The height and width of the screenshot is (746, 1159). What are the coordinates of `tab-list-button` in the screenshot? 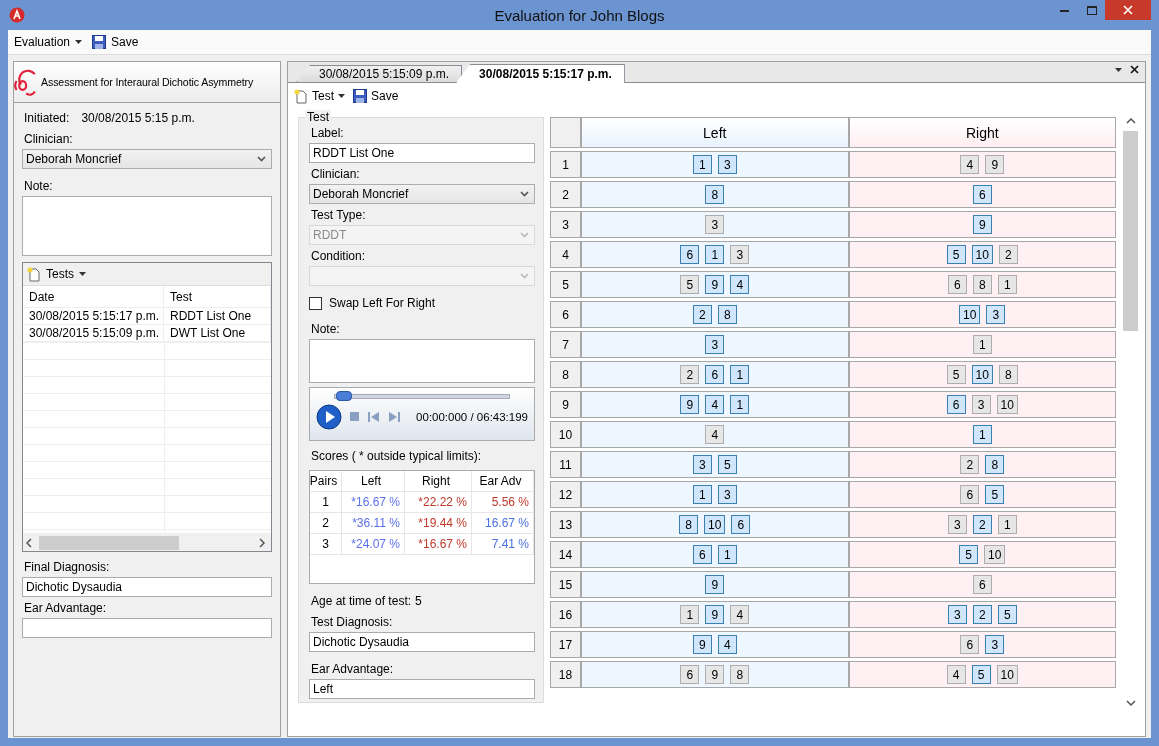 It's located at (1118, 69).